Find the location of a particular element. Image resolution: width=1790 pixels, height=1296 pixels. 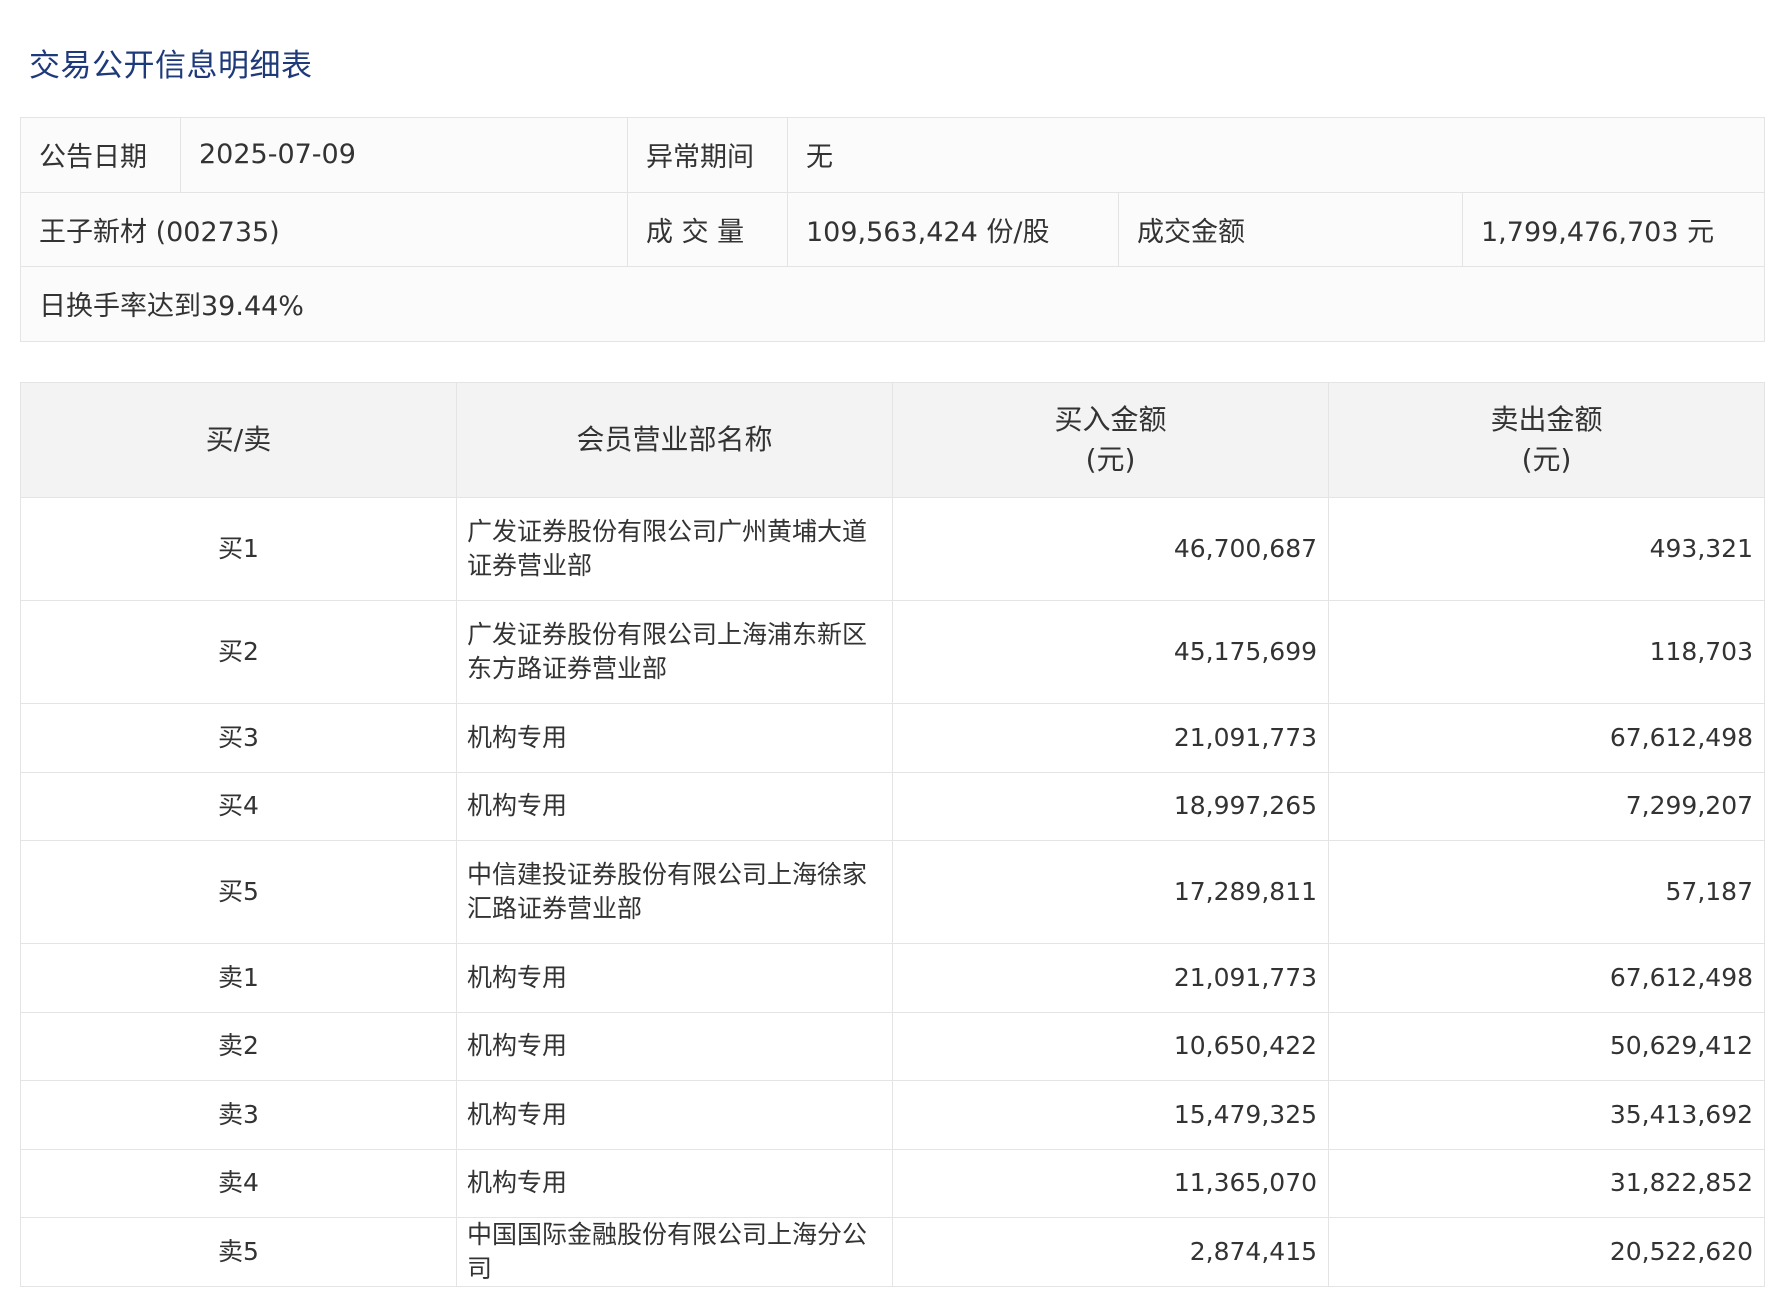

buy-amount-cell: 46,700,687 is located at coordinates (1110, 549).